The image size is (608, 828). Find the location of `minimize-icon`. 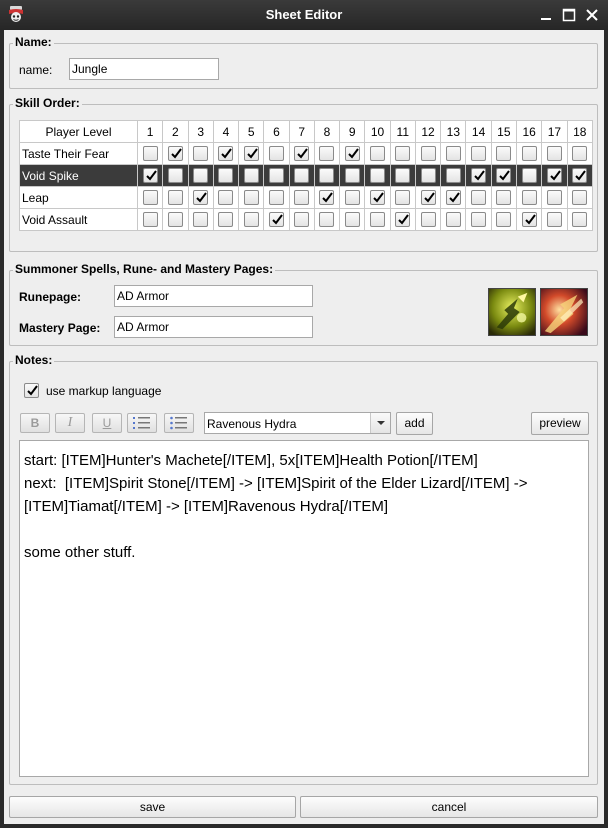

minimize-icon is located at coordinates (546, 15).